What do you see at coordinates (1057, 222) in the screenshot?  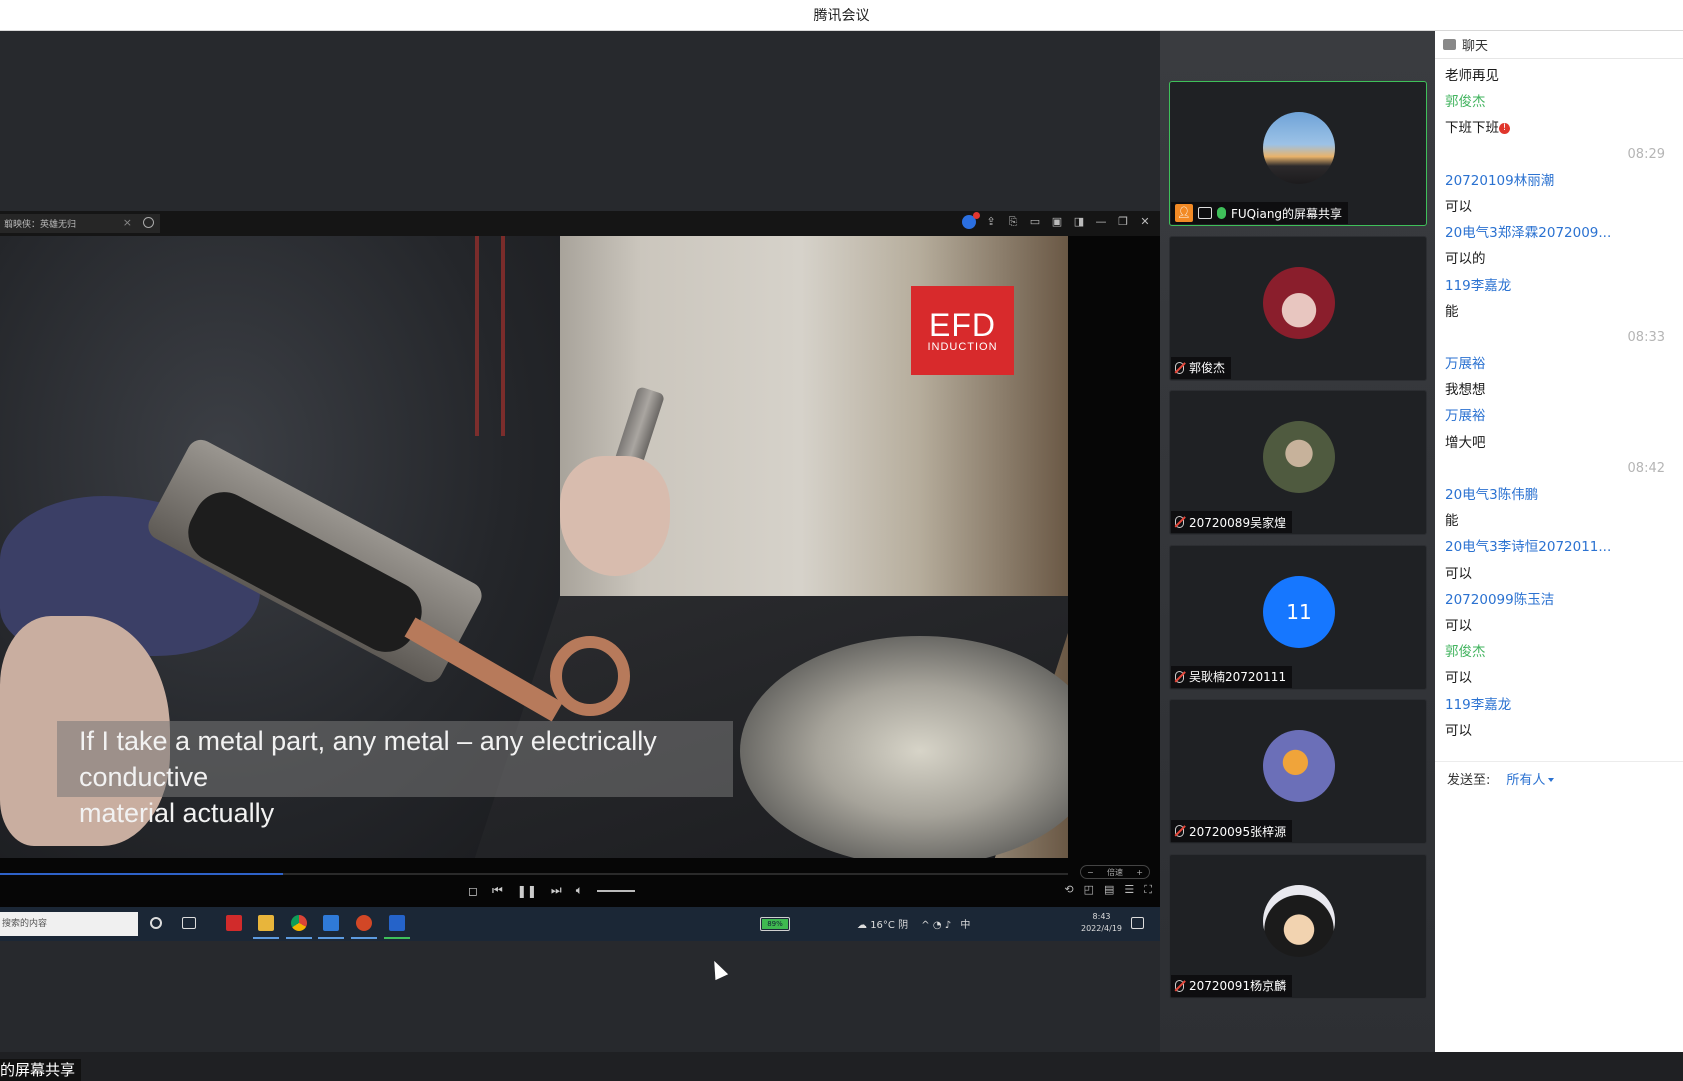 I see `screenshot-icon: ▣` at bounding box center [1057, 222].